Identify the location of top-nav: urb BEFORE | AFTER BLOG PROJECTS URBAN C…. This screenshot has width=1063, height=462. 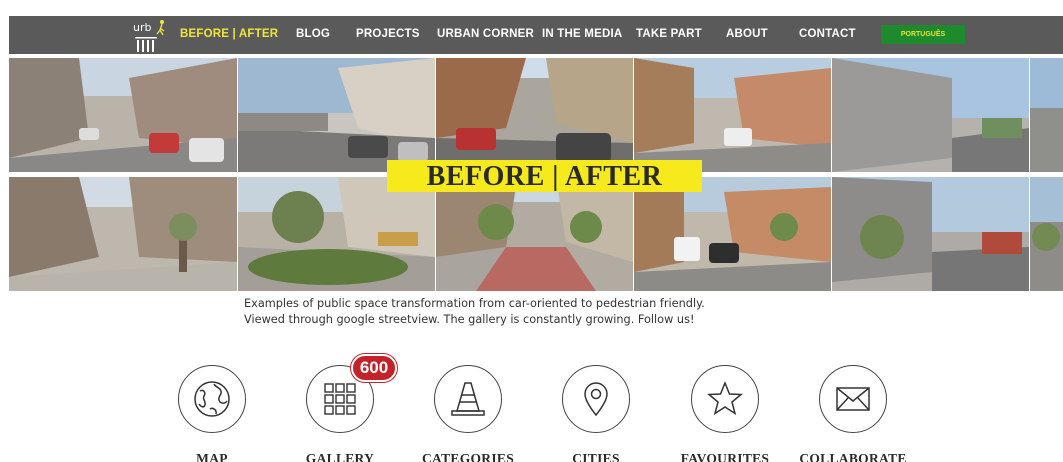
(536, 35).